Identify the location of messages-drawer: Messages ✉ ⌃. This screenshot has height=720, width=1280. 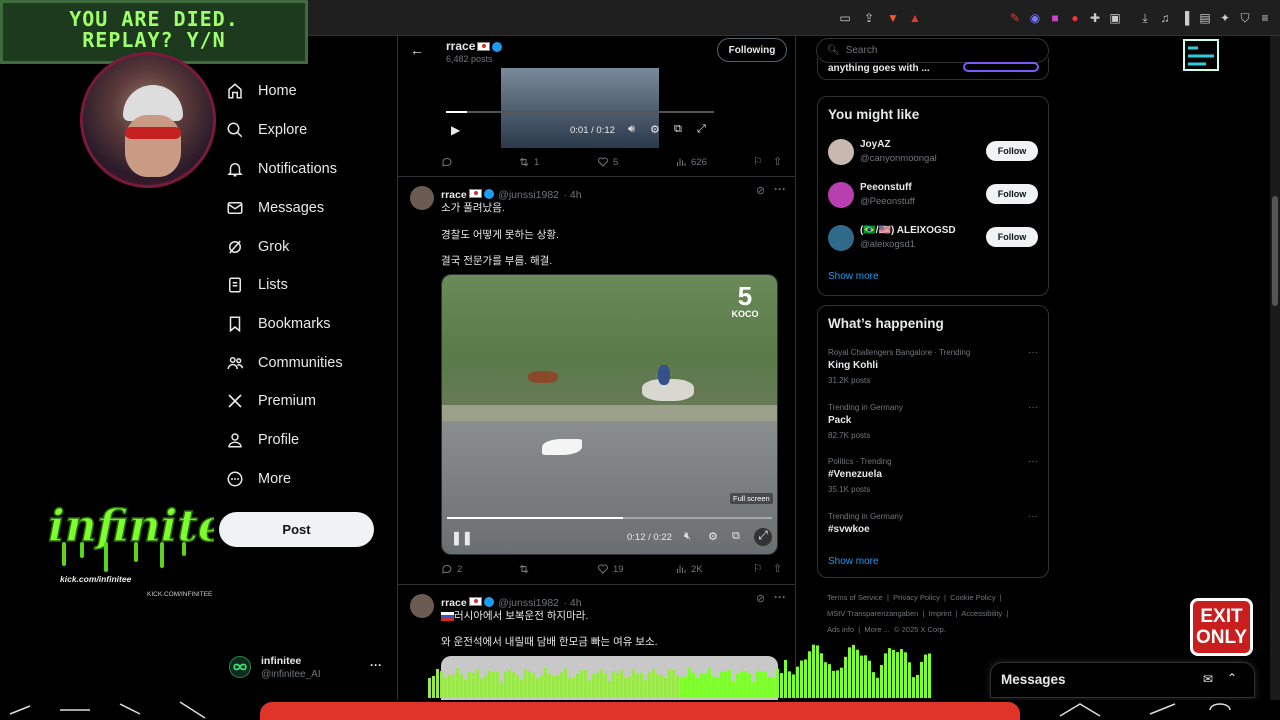
(1122, 680).